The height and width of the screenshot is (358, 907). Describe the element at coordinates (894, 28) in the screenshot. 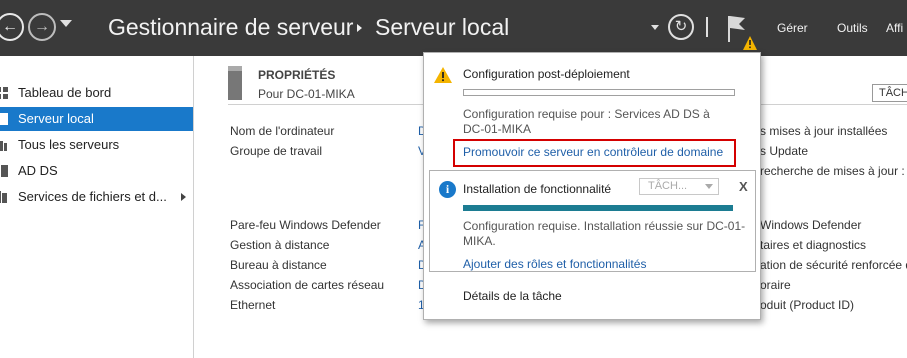

I see `menu-view: Affi` at that location.